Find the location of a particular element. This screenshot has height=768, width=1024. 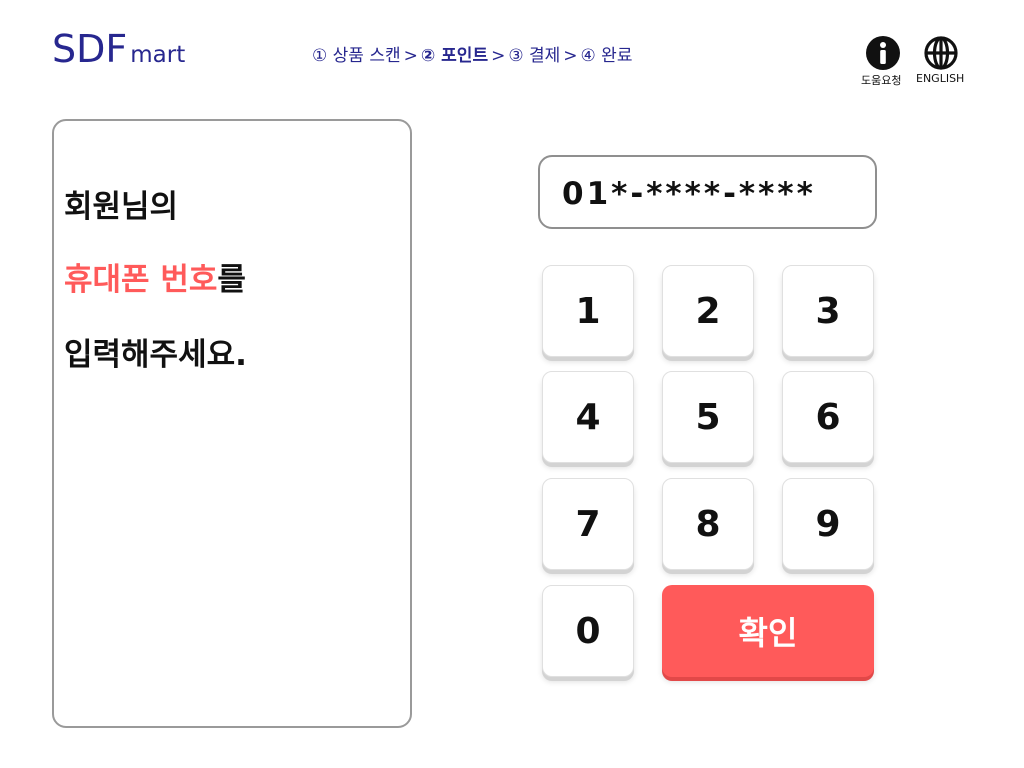

info-icon is located at coordinates (883, 53).